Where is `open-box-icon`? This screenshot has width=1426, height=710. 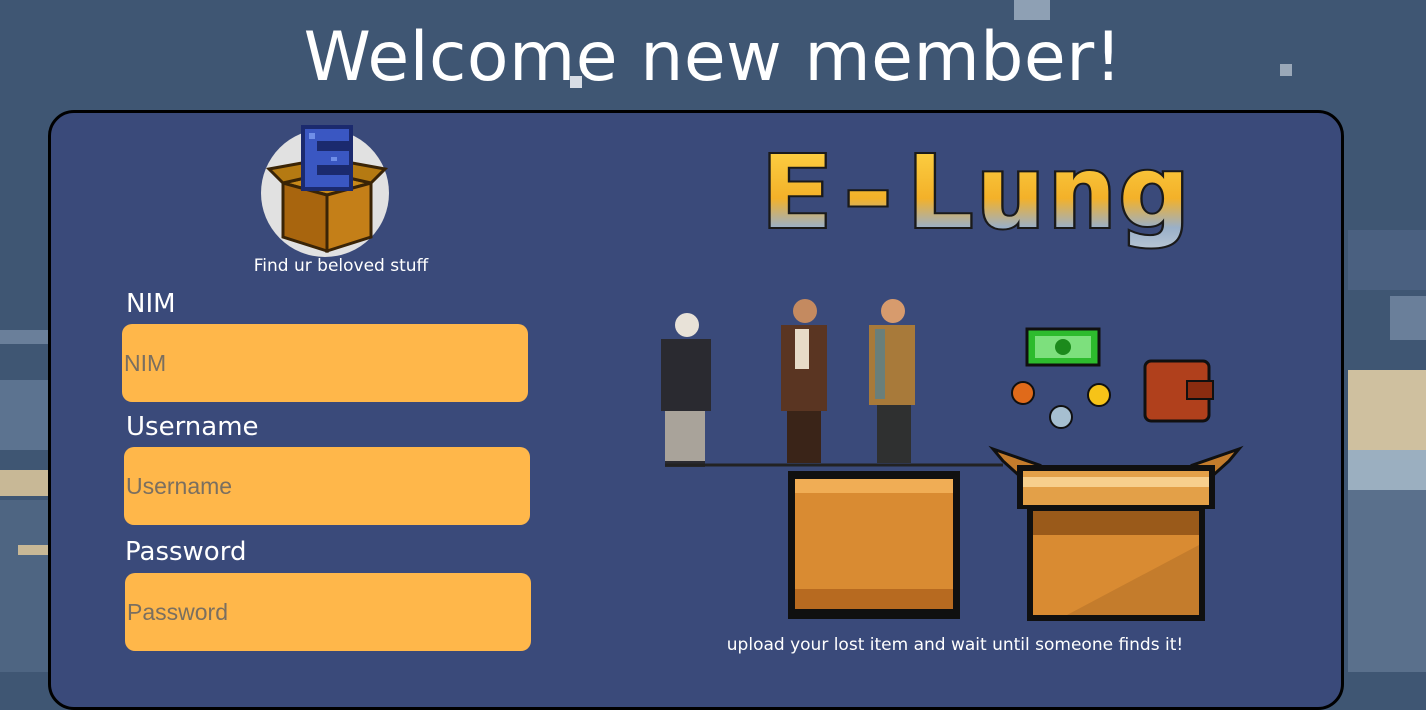 open-box-icon is located at coordinates (1116, 533).